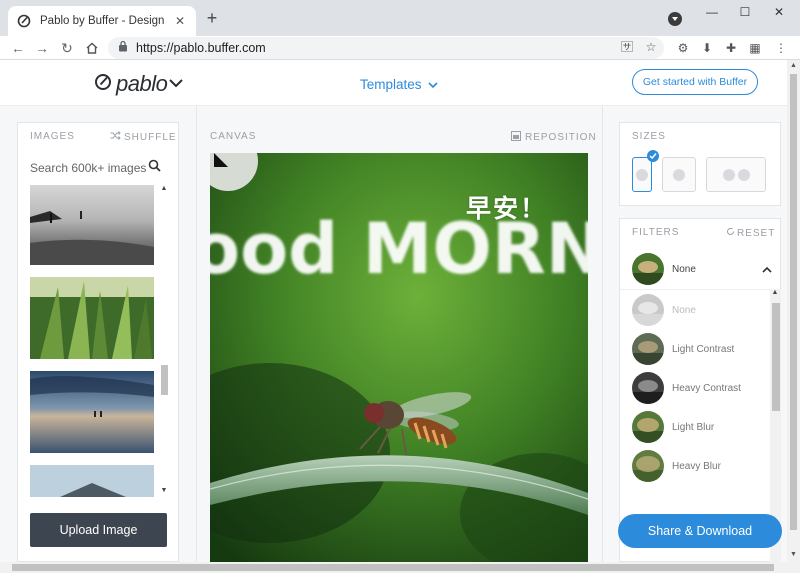  Describe the element at coordinates (115, 137) in the screenshot. I see `shuffle-icon` at that location.